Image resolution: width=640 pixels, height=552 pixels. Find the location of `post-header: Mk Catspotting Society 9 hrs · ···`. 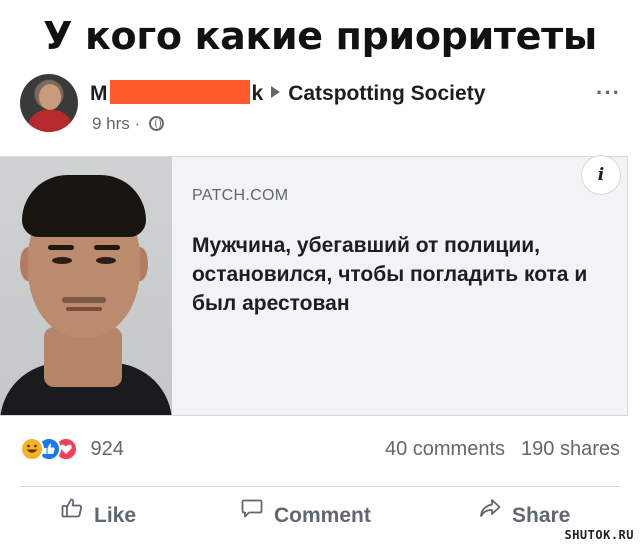

post-header: Mk Catspotting Society 9 hrs · ··· is located at coordinates (322, 105).